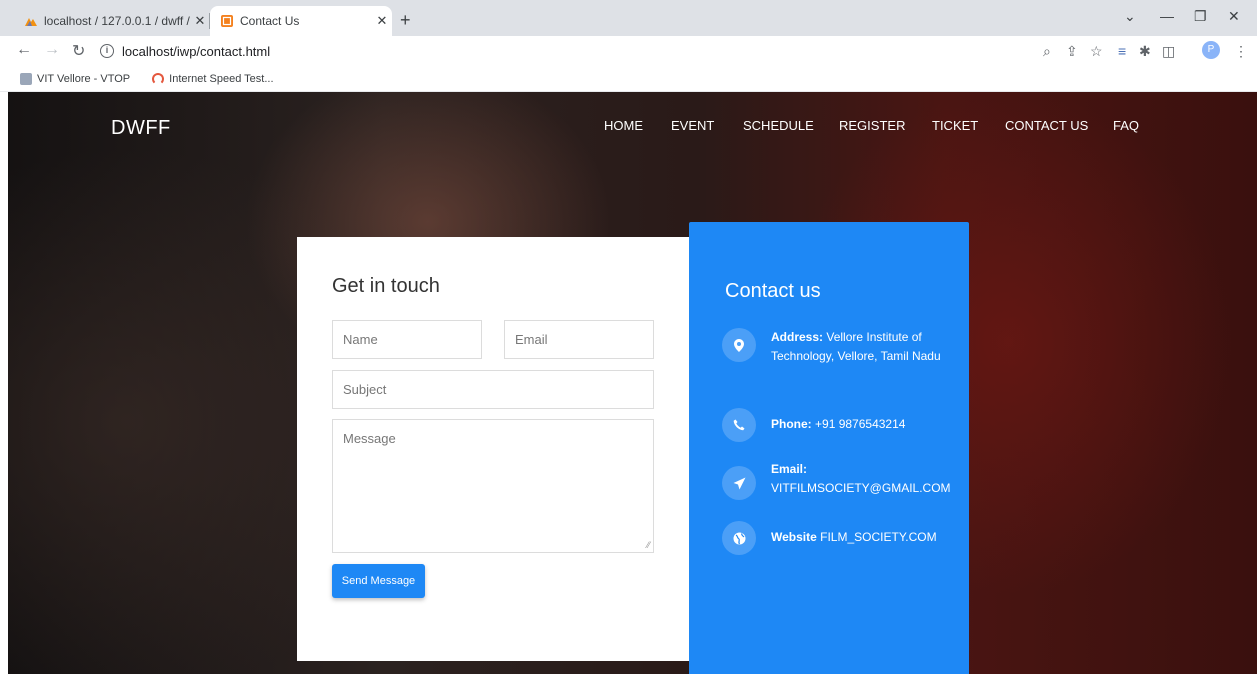 The height and width of the screenshot is (674, 1257). I want to click on tab-phpmyadmin: localhost / 127.0.0.1 / dwff / tick ✕, so click(112, 21).